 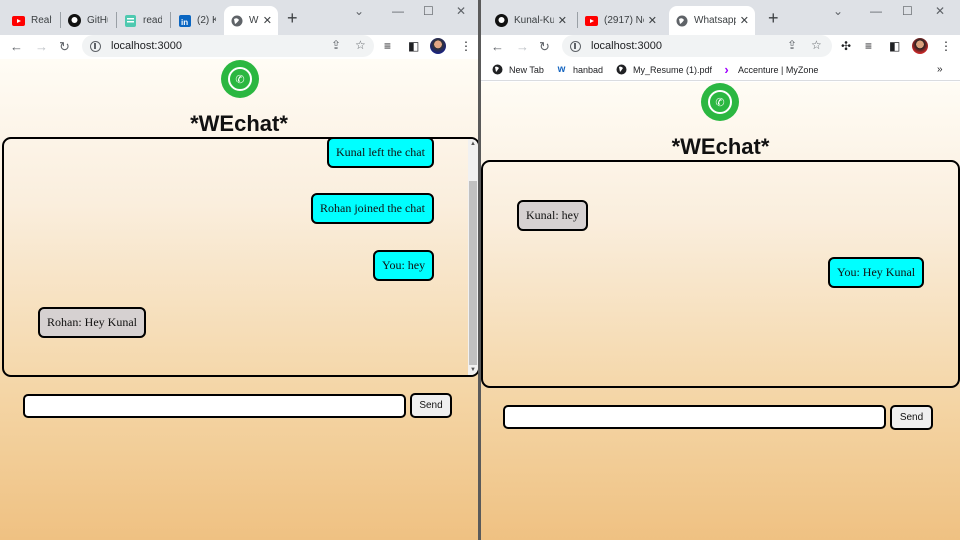 I want to click on bookmark-new-tab: New Tab, so click(x=518, y=69).